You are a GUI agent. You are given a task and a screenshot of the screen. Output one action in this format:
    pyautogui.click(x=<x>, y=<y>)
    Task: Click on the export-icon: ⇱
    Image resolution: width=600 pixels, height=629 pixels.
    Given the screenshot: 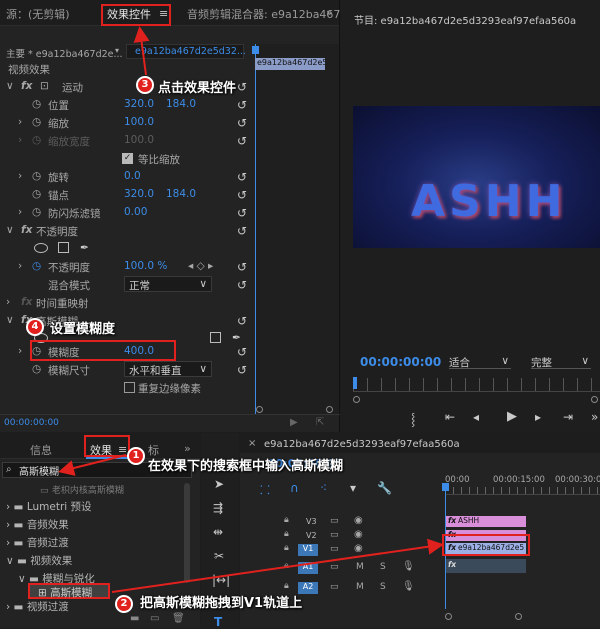 What is the action you would take?
    pyautogui.click(x=320, y=422)
    